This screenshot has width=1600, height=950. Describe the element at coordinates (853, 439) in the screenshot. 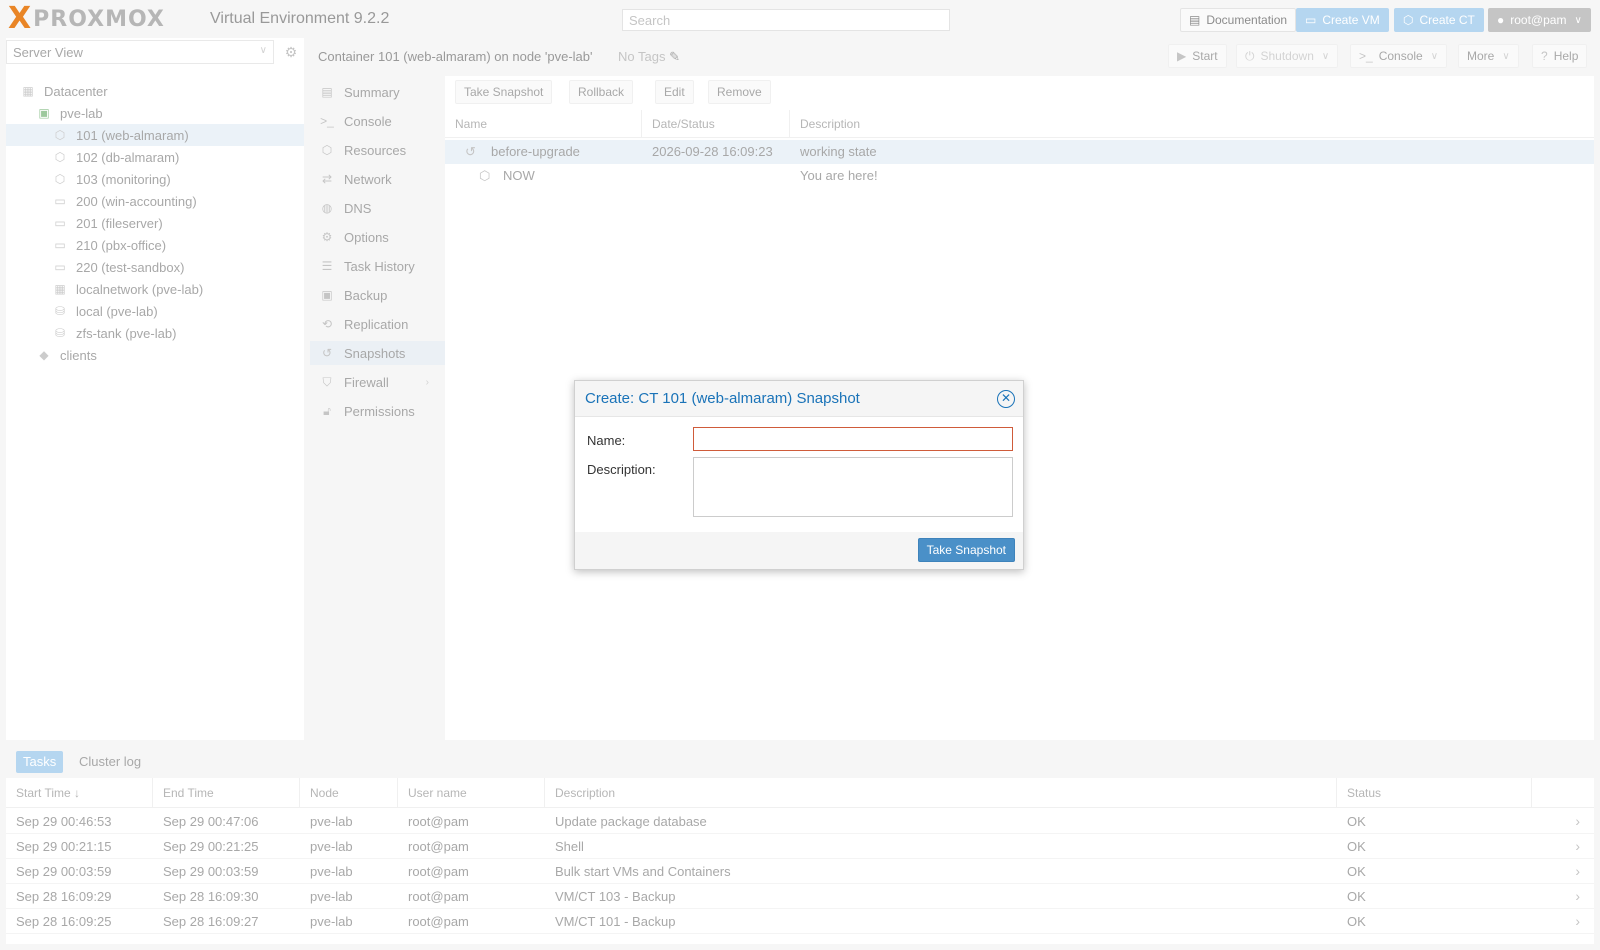

I see `snapshot-name-input` at that location.